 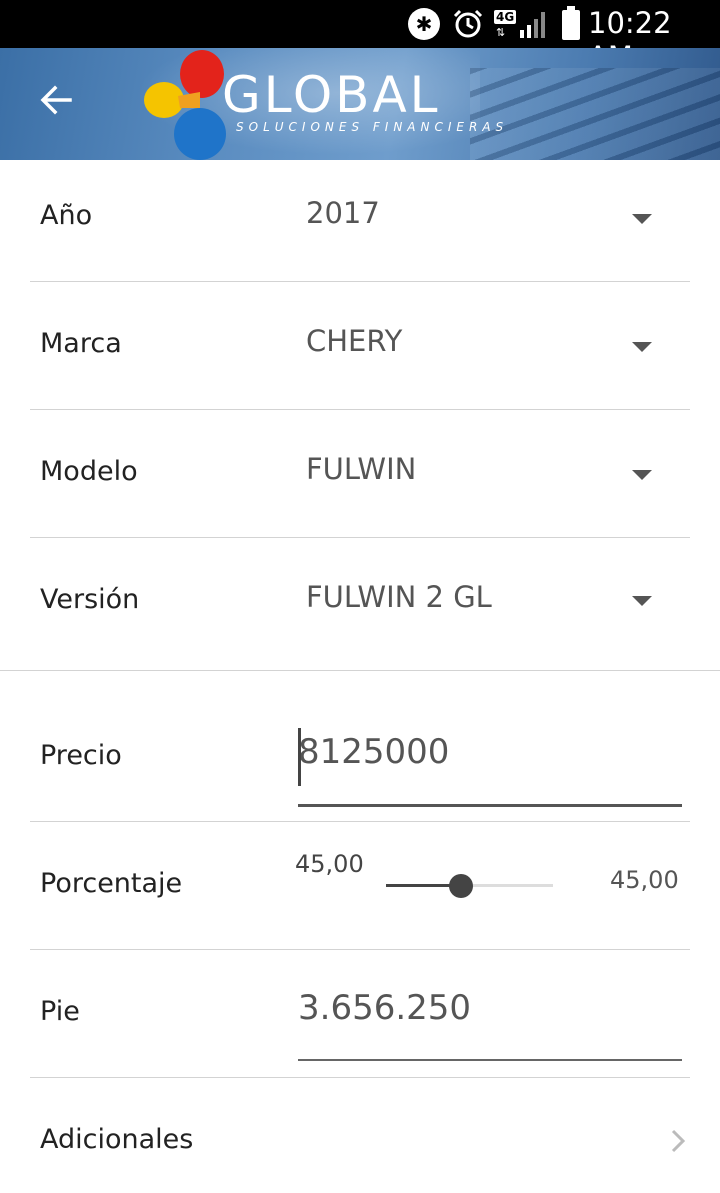 What do you see at coordinates (571, 23) in the screenshot?
I see `battery-icon` at bounding box center [571, 23].